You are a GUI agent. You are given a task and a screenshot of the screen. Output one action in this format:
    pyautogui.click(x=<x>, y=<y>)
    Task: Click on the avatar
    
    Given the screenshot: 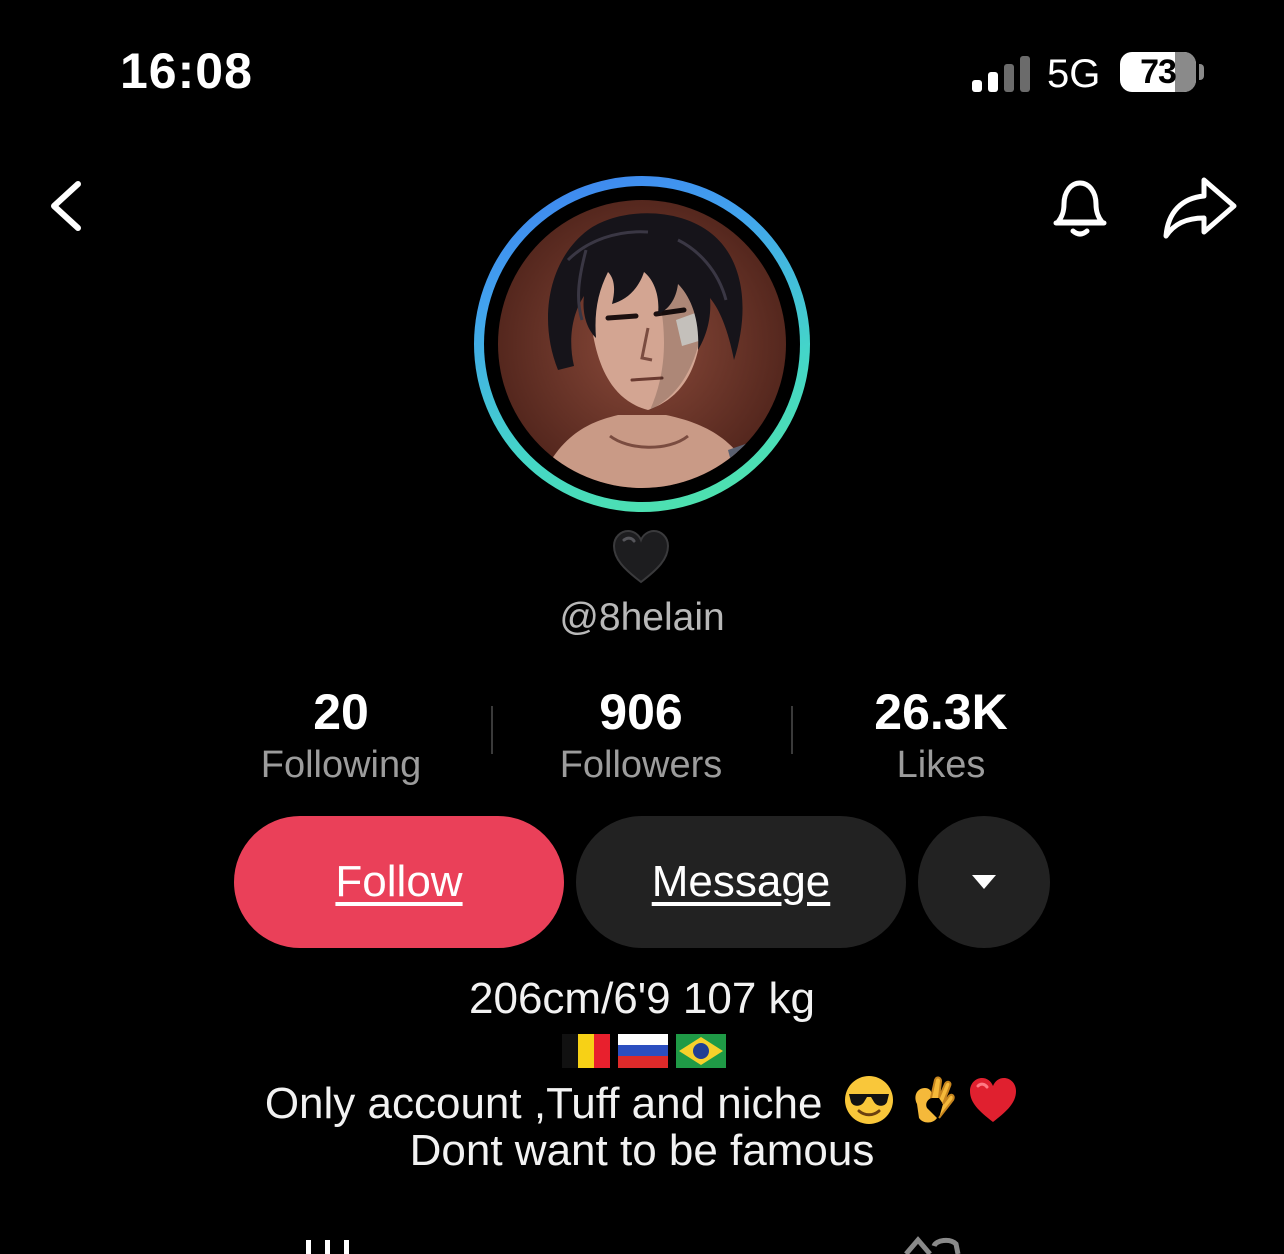 What is the action you would take?
    pyautogui.click(x=642, y=344)
    